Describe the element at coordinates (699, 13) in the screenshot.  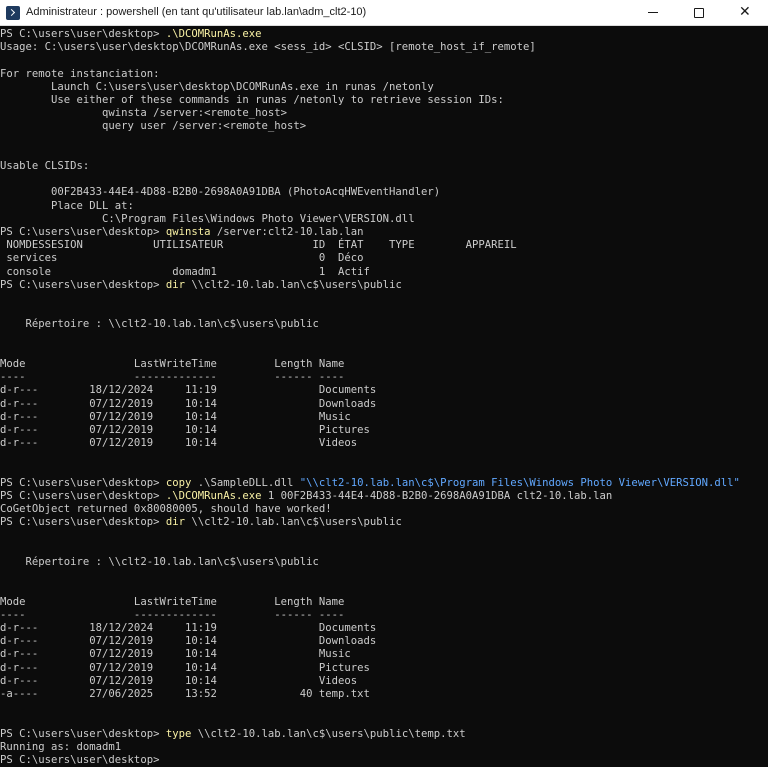
I see `maximize-button` at that location.